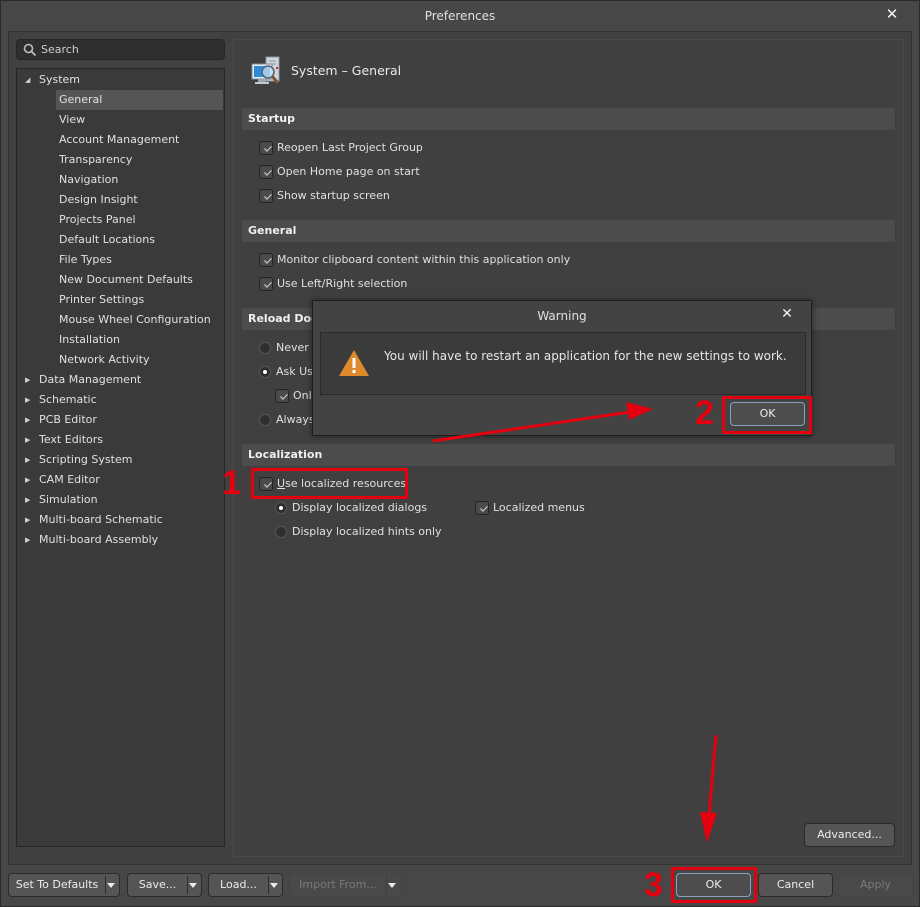 This screenshot has height=907, width=920. What do you see at coordinates (295, 419) in the screenshot?
I see `option-label: Always` at bounding box center [295, 419].